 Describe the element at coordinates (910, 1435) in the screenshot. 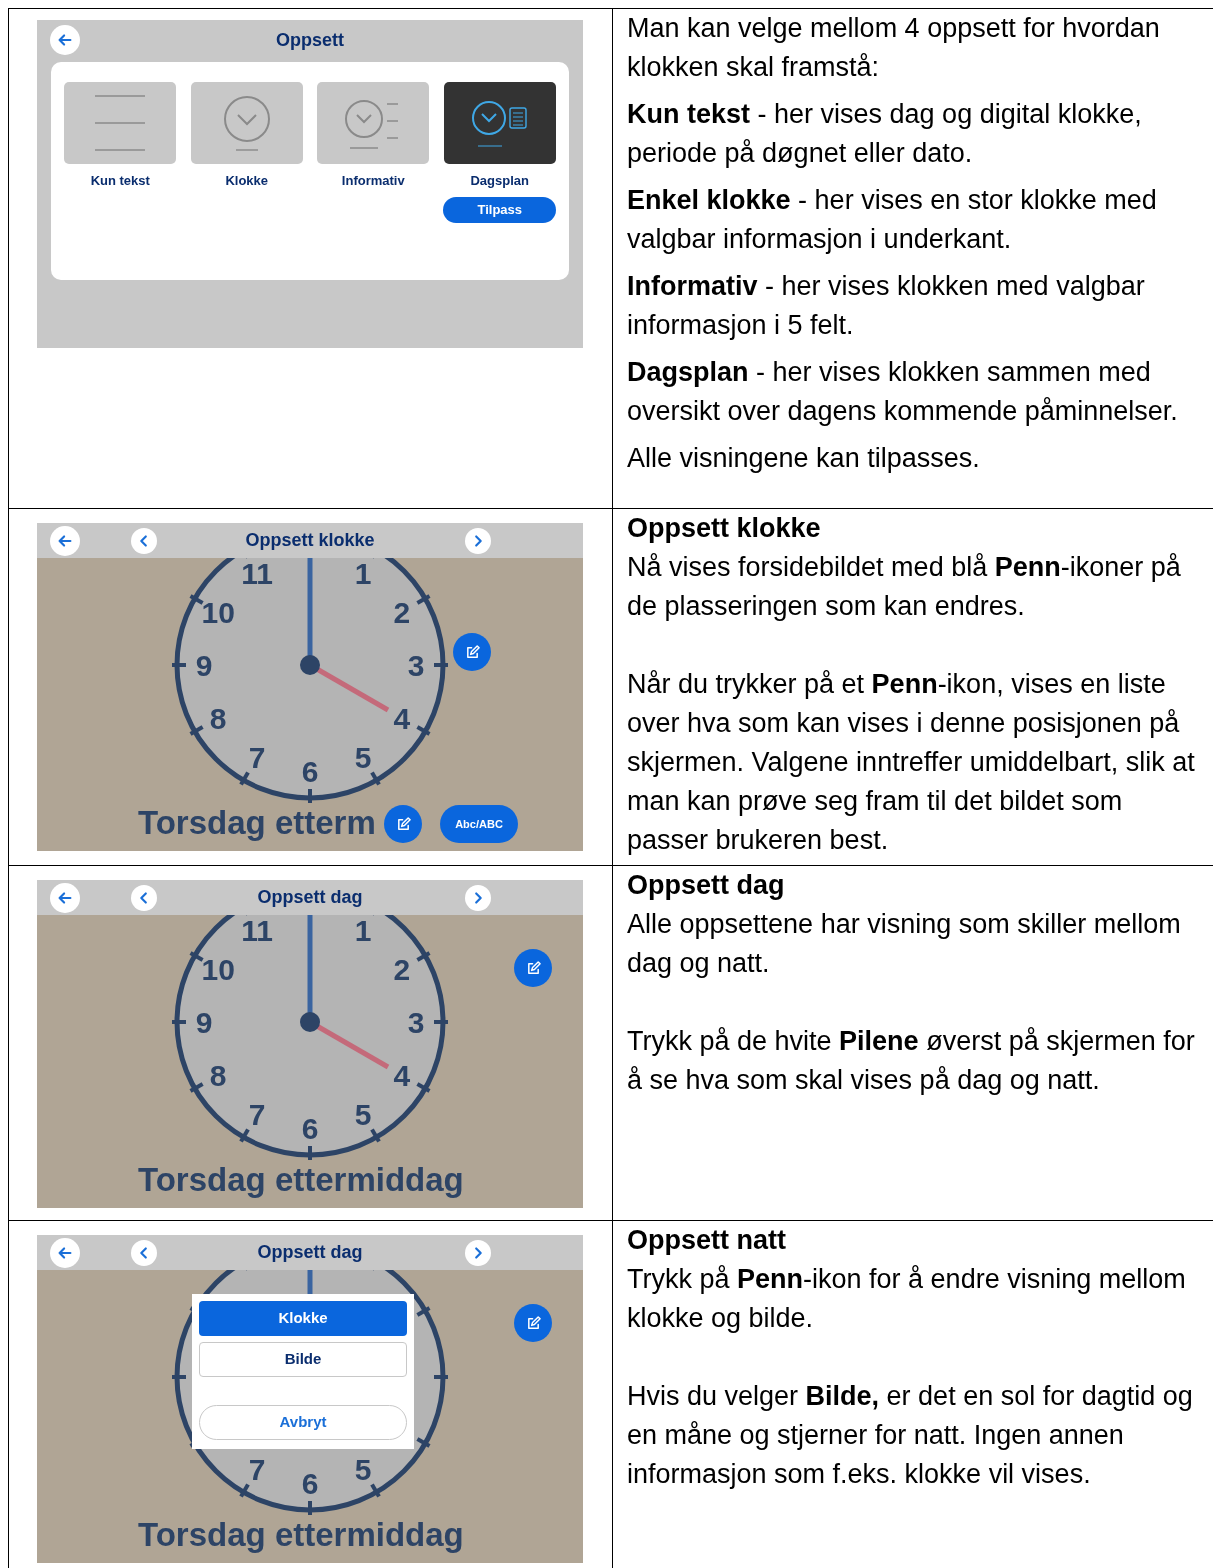

I see `paragraph: Hvis du velger Bilde, er det en sol for dagtid og en måne og stjerner for natt. Ingen annen informasjon som f.eks. klokke vil vises.` at that location.